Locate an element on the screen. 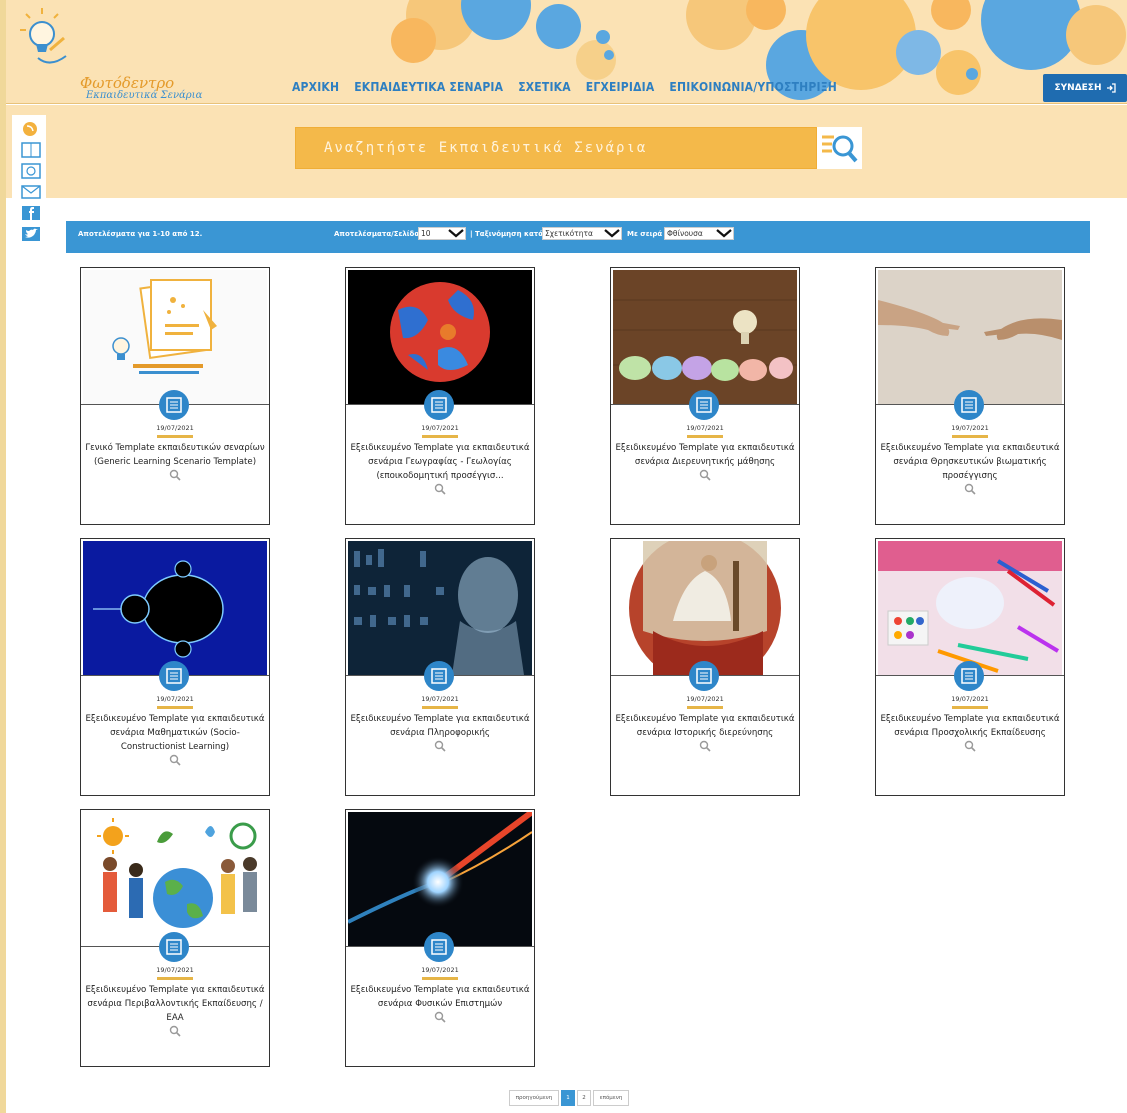 Image resolution: width=1127 pixels, height=1113 pixels. twitter-icon is located at coordinates (31, 233).